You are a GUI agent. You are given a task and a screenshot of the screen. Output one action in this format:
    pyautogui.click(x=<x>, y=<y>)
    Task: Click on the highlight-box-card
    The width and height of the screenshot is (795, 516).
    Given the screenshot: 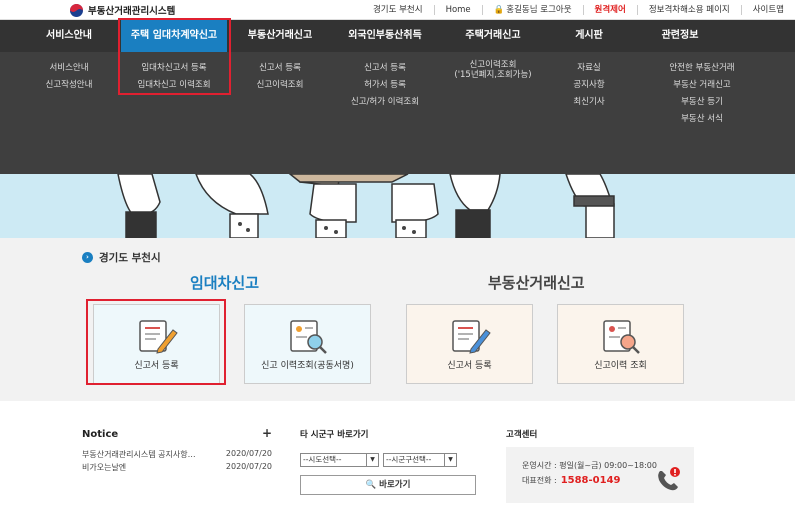 What is the action you would take?
    pyautogui.click(x=156, y=342)
    